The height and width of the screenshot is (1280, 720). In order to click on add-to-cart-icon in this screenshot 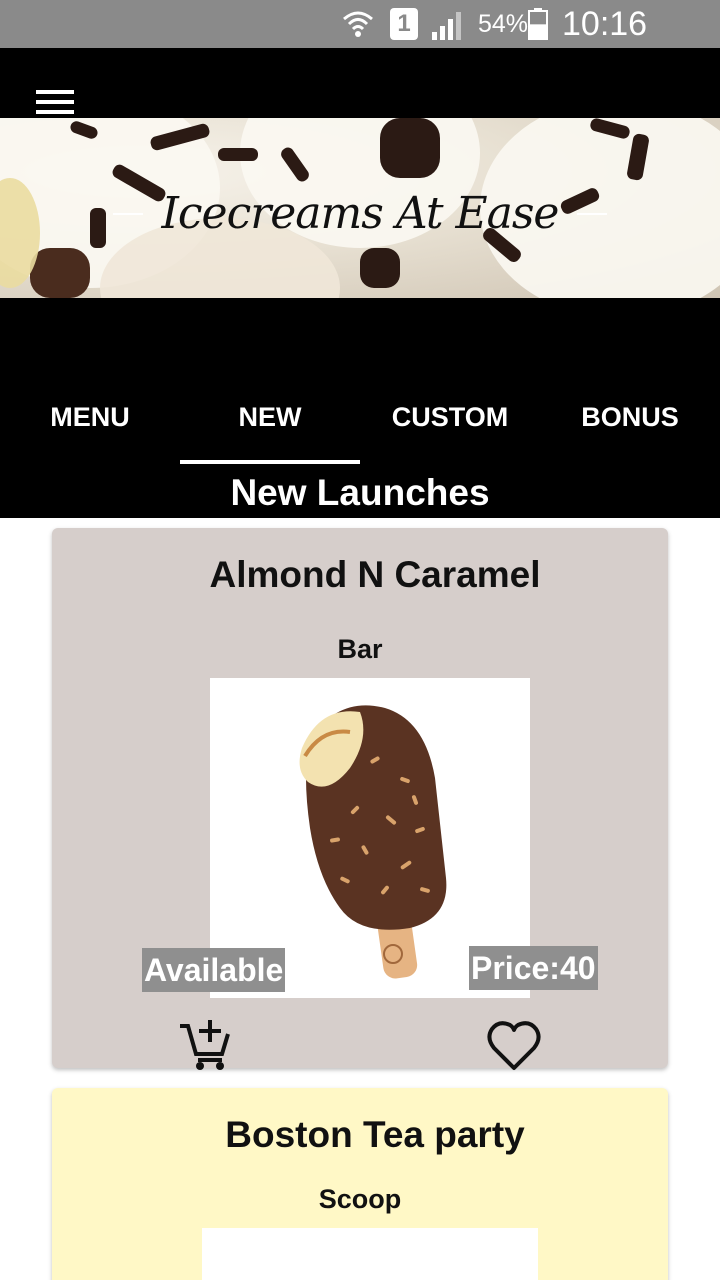, I will do `click(204, 1044)`.